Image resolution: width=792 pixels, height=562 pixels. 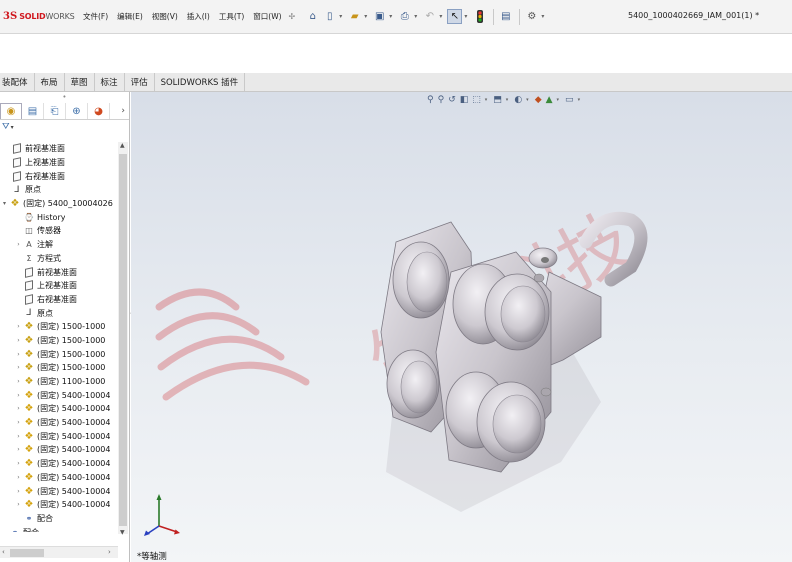 What do you see at coordinates (3, 552) in the screenshot?
I see `scroll-left-icon: ‹` at bounding box center [3, 552].